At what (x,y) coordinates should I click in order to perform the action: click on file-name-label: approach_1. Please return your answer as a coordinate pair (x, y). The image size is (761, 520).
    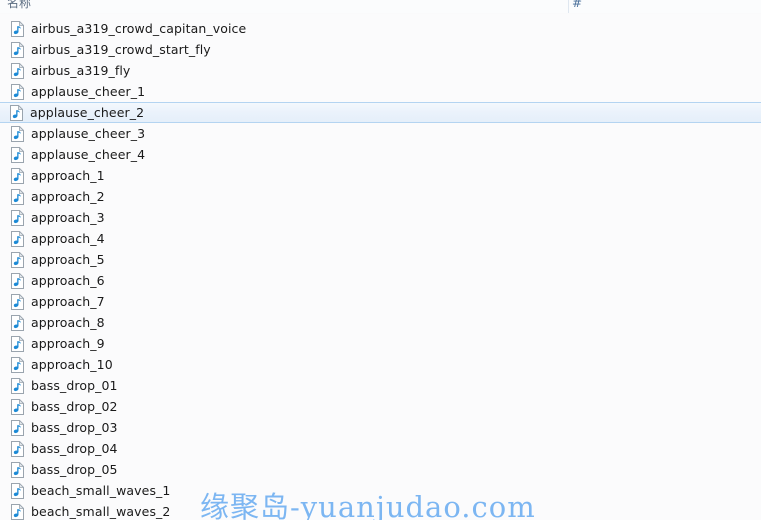
    Looking at the image, I should click on (68, 175).